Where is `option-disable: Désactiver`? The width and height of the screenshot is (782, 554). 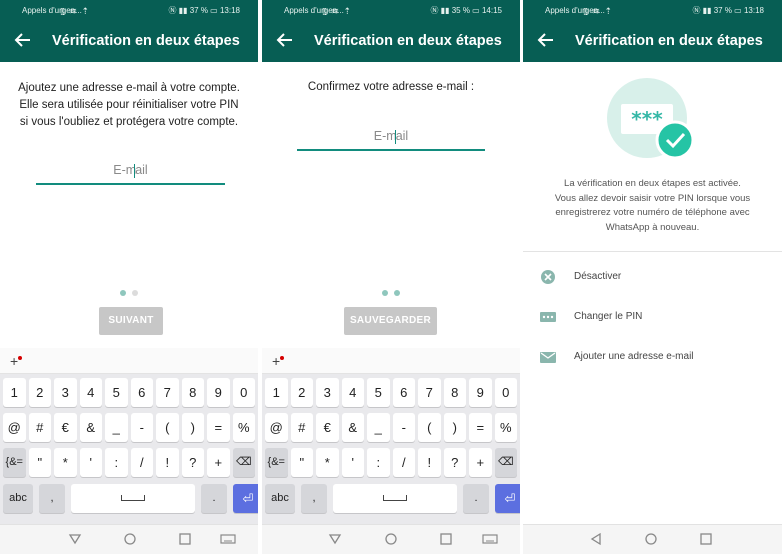 option-disable: Désactiver is located at coordinates (652, 278).